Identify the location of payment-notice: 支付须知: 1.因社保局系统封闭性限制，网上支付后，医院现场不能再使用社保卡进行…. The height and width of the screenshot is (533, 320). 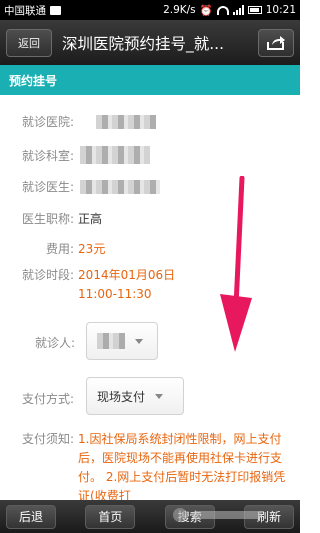
(157, 468).